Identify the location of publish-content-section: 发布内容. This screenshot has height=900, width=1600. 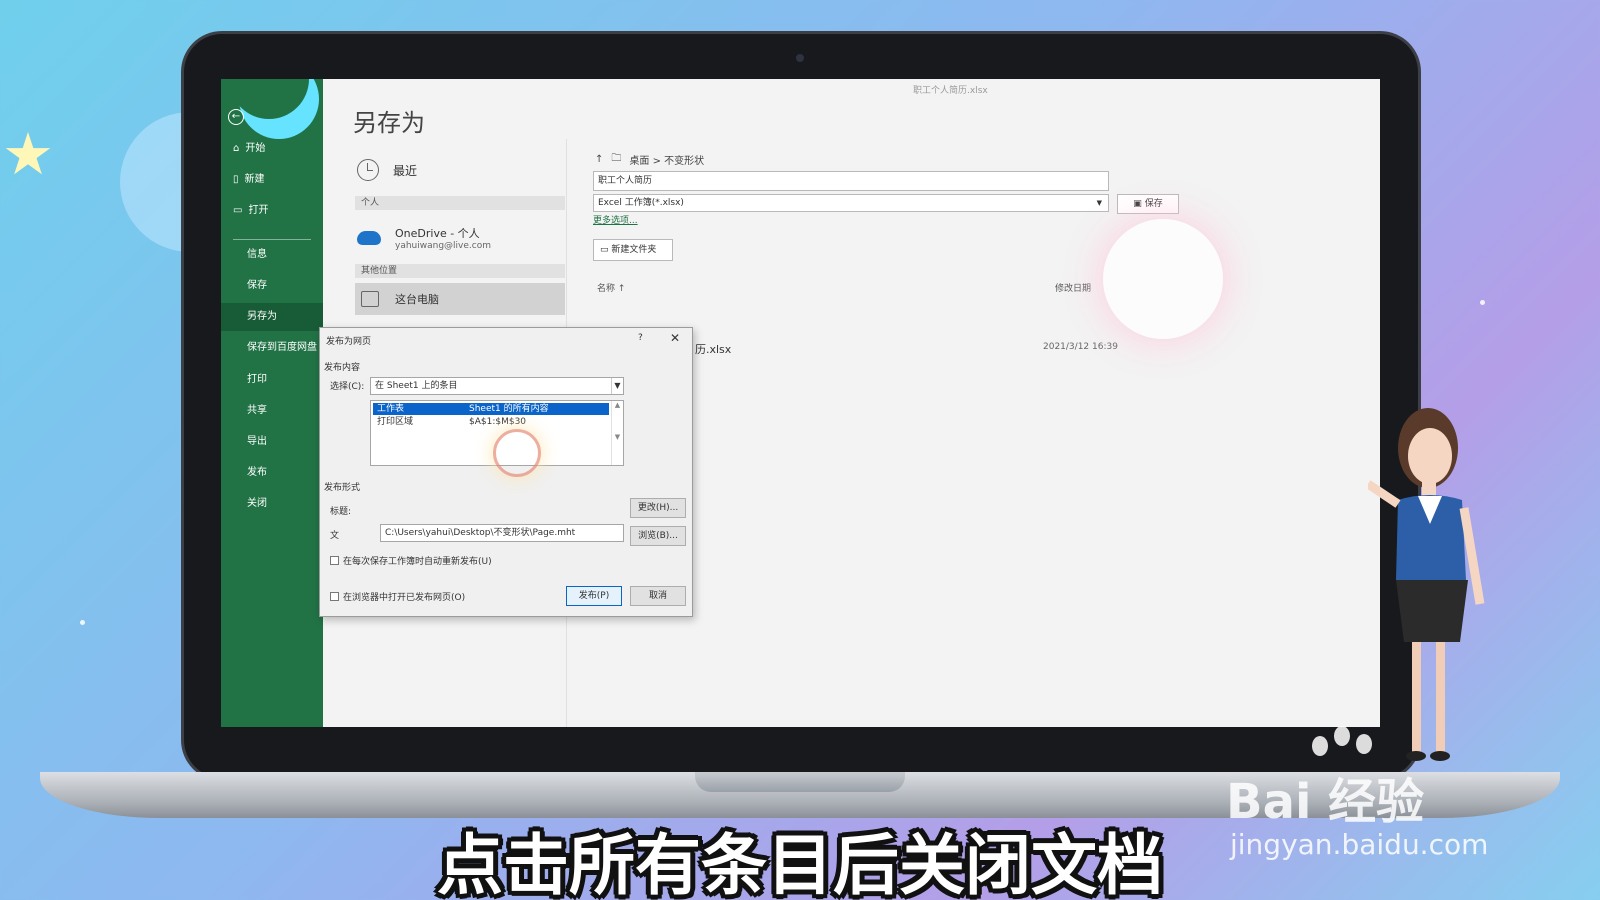
(342, 368).